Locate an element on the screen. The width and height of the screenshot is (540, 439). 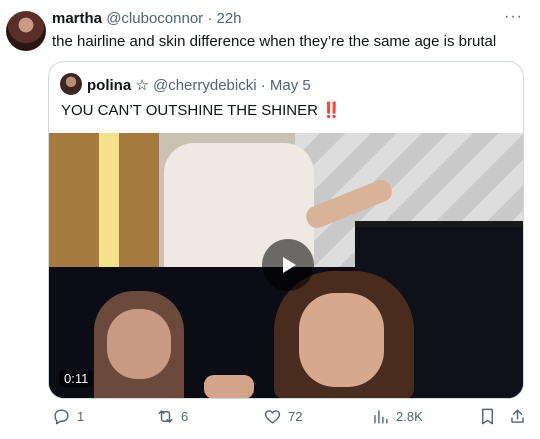
heart-icon is located at coordinates (272, 417).